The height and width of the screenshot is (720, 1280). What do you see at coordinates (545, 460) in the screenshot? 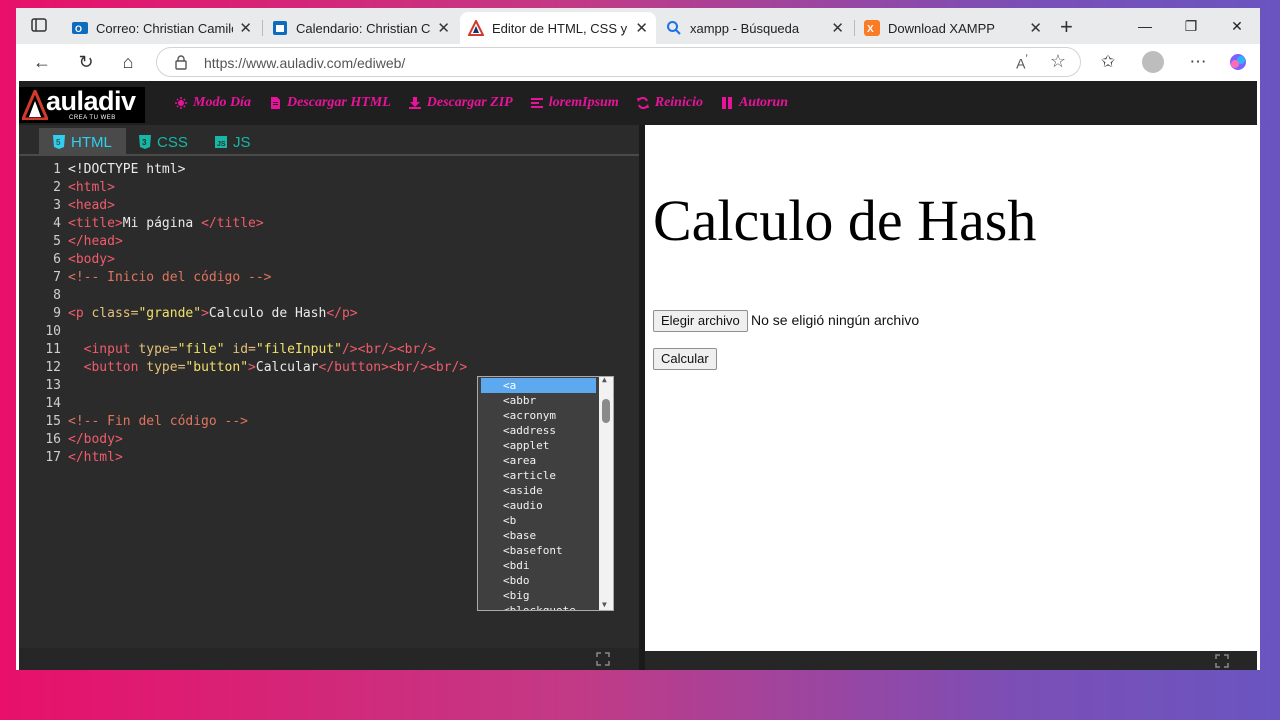
I see `autocomplete-item: <area` at bounding box center [545, 460].